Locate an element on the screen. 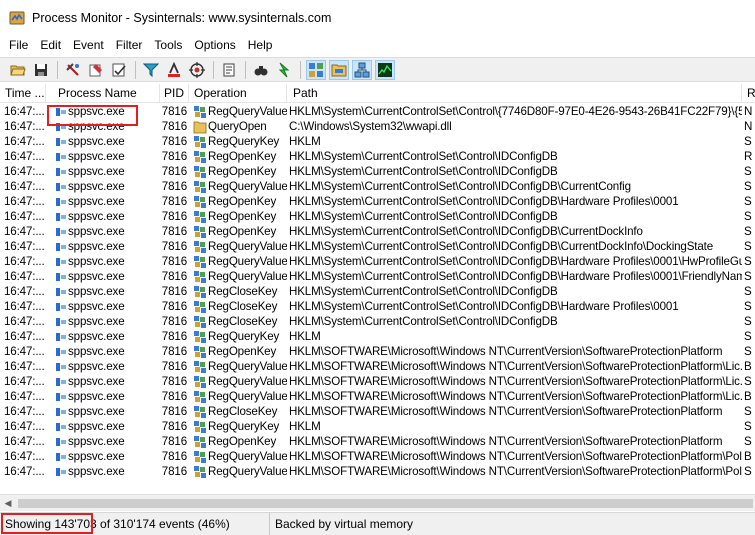 The image size is (755, 535). menu-event: Event is located at coordinates (88, 45).